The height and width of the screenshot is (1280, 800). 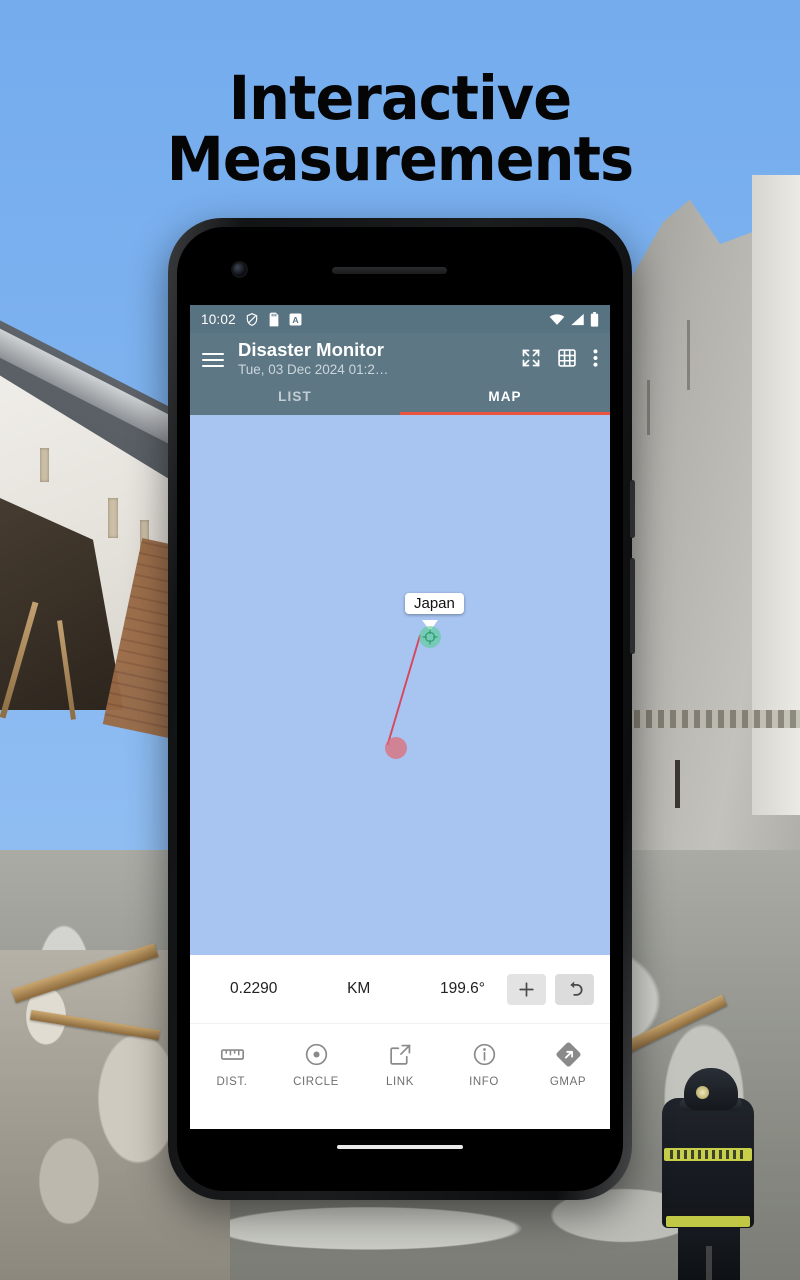 I want to click on wifi-icon, so click(x=557, y=319).